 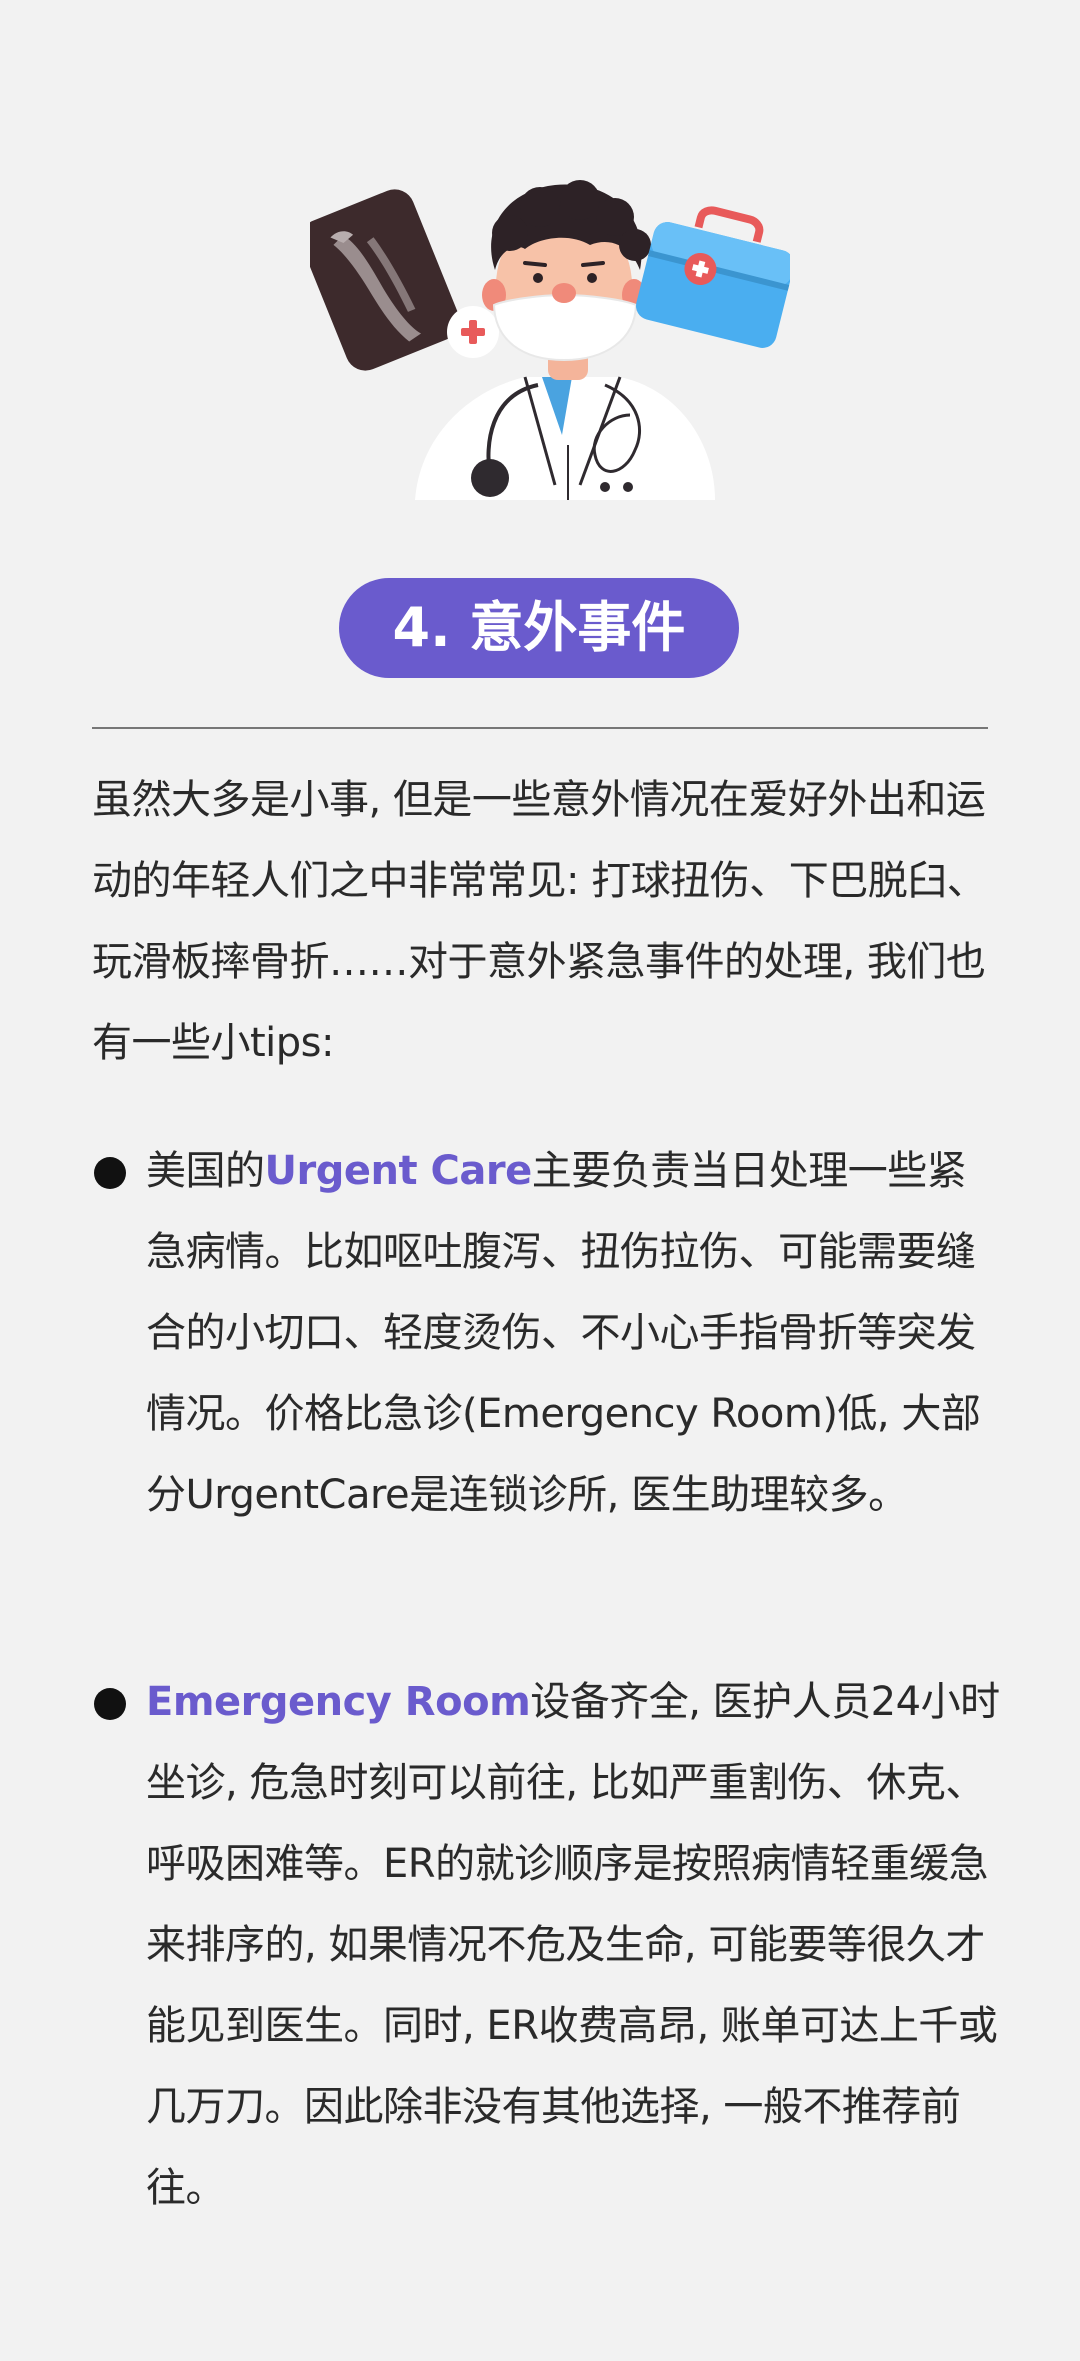 I want to click on doctor-illustration, so click(x=547, y=330).